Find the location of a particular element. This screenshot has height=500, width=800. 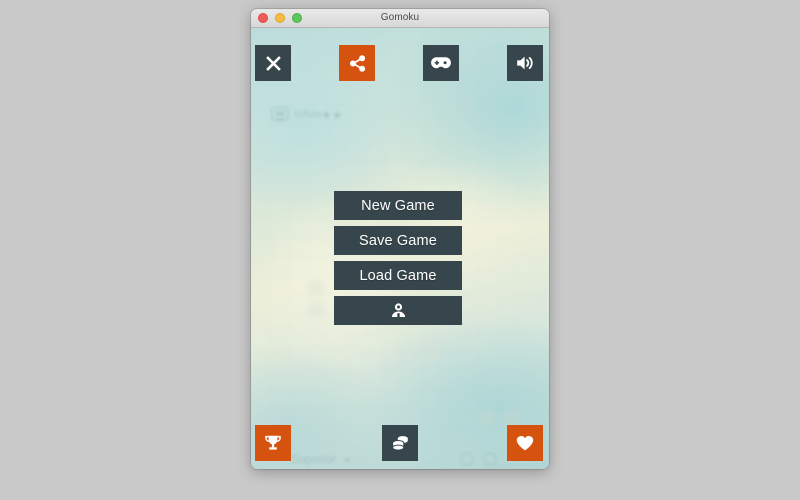

top-toolbar is located at coordinates (400, 54).